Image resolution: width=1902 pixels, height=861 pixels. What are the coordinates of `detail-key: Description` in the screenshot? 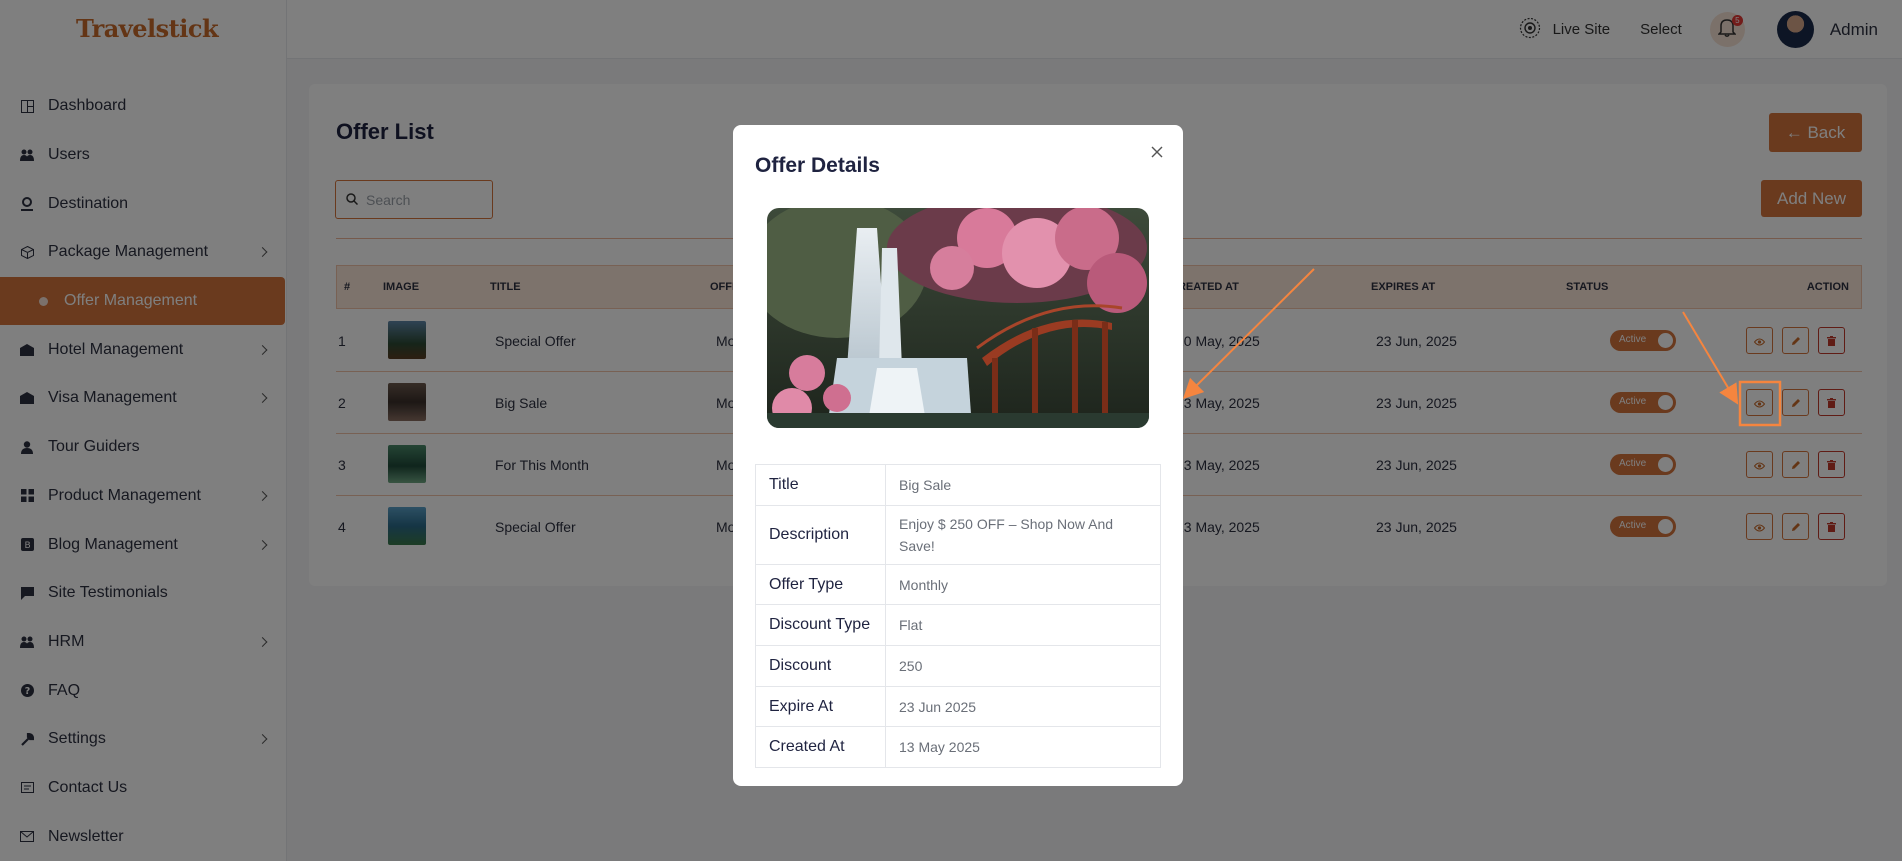 It's located at (820, 535).